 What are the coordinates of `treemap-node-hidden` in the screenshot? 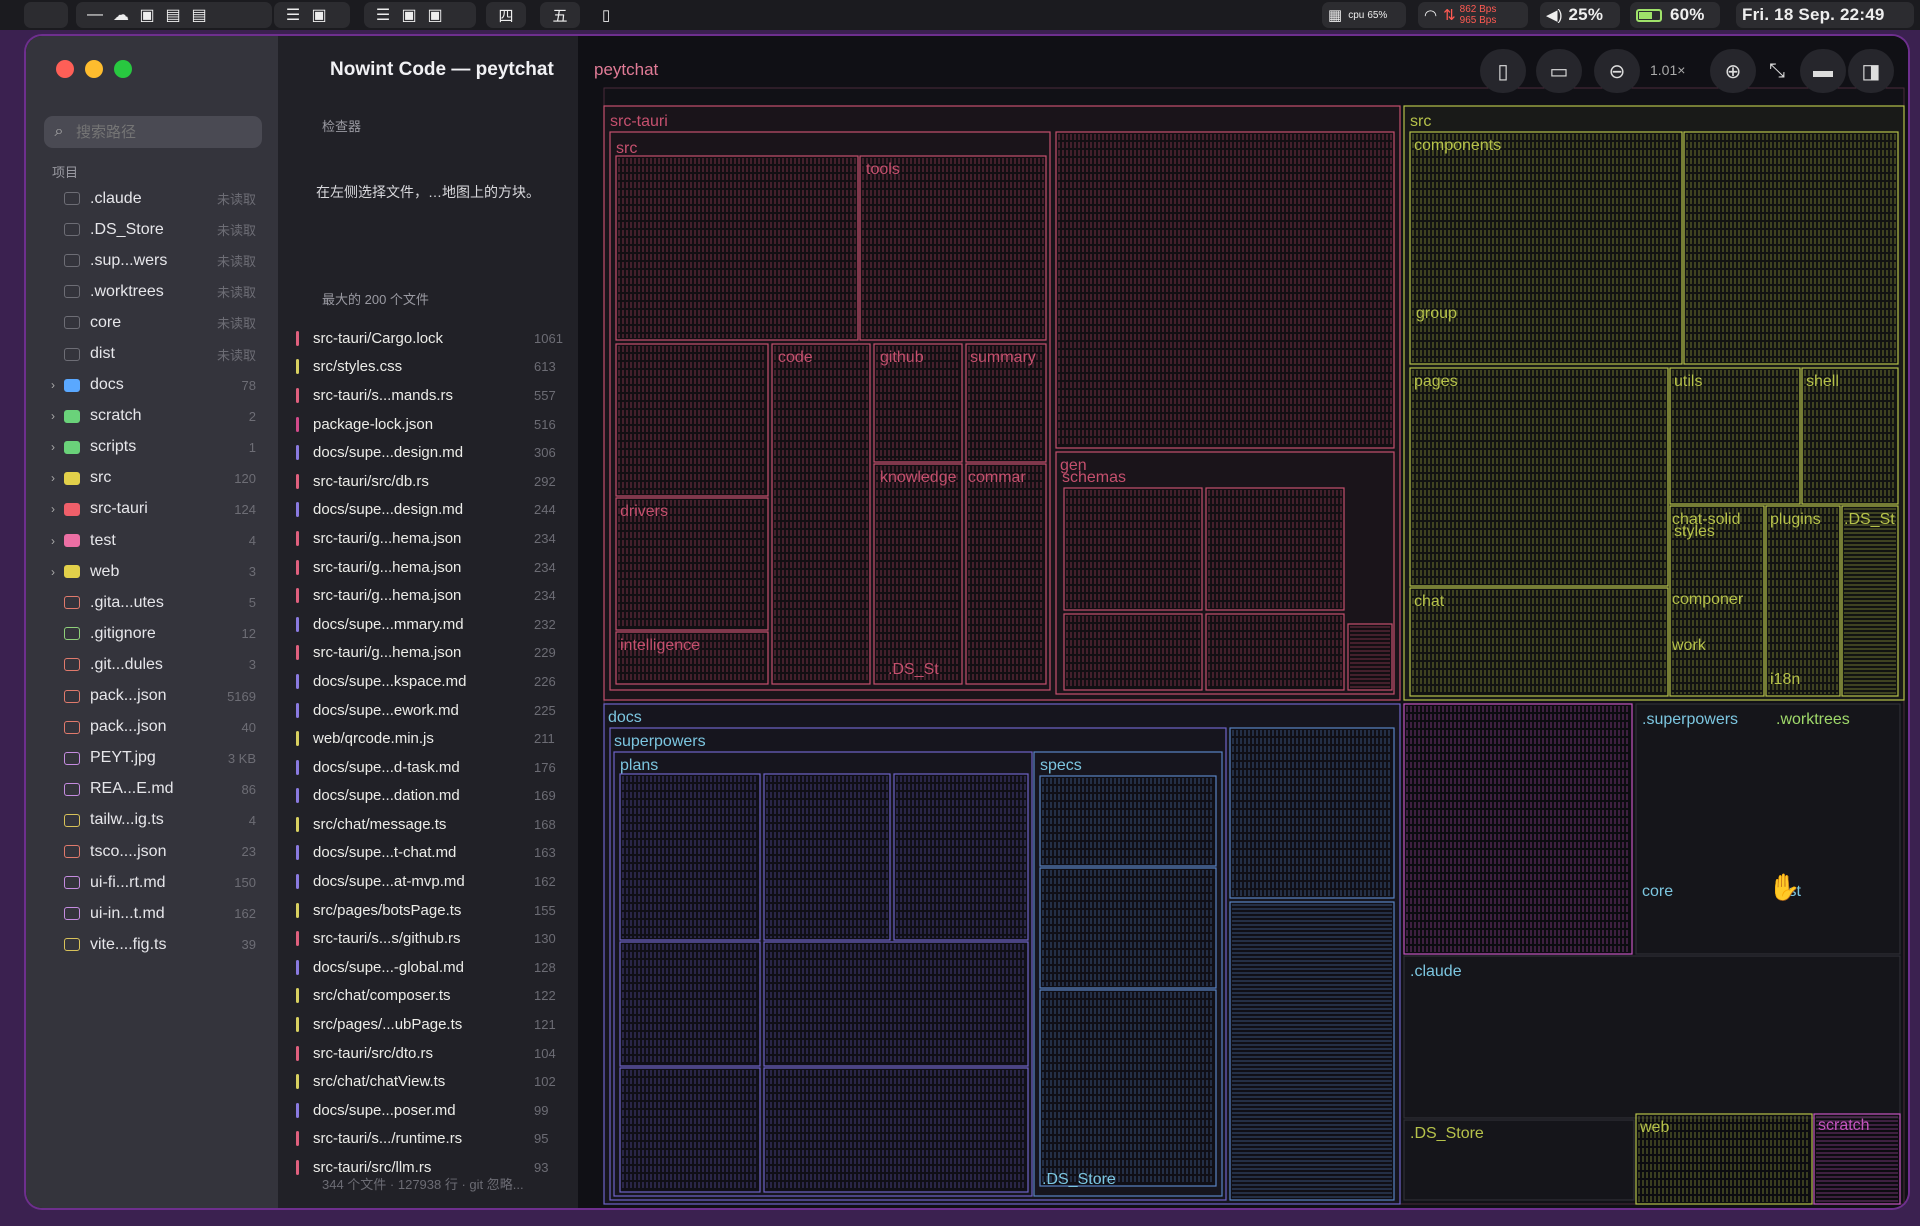 It's located at (1768, 829).